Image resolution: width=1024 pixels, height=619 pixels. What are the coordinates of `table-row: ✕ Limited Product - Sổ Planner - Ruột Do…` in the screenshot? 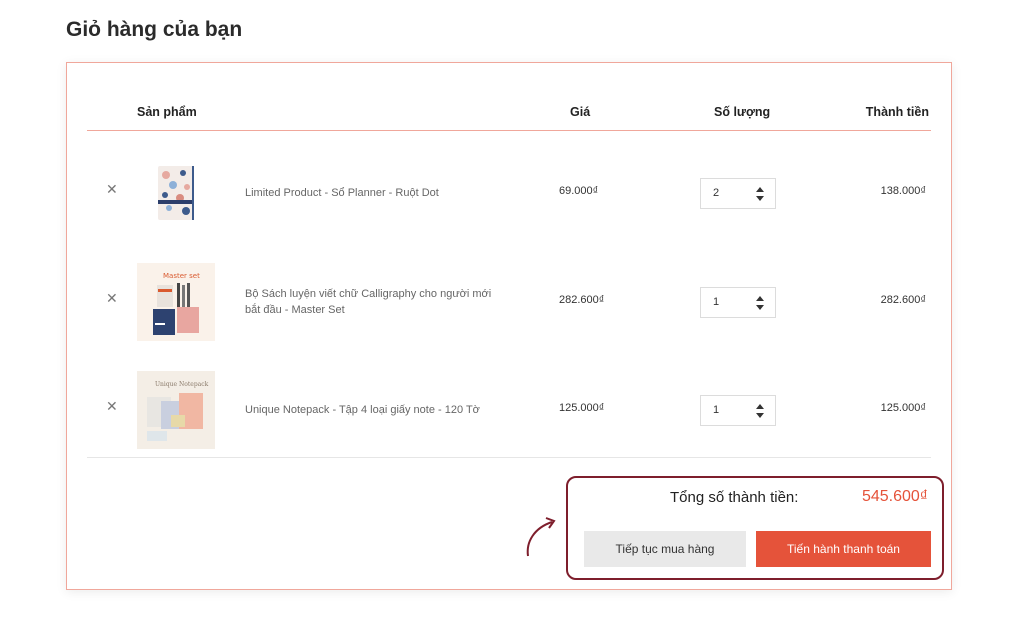 It's located at (509, 193).